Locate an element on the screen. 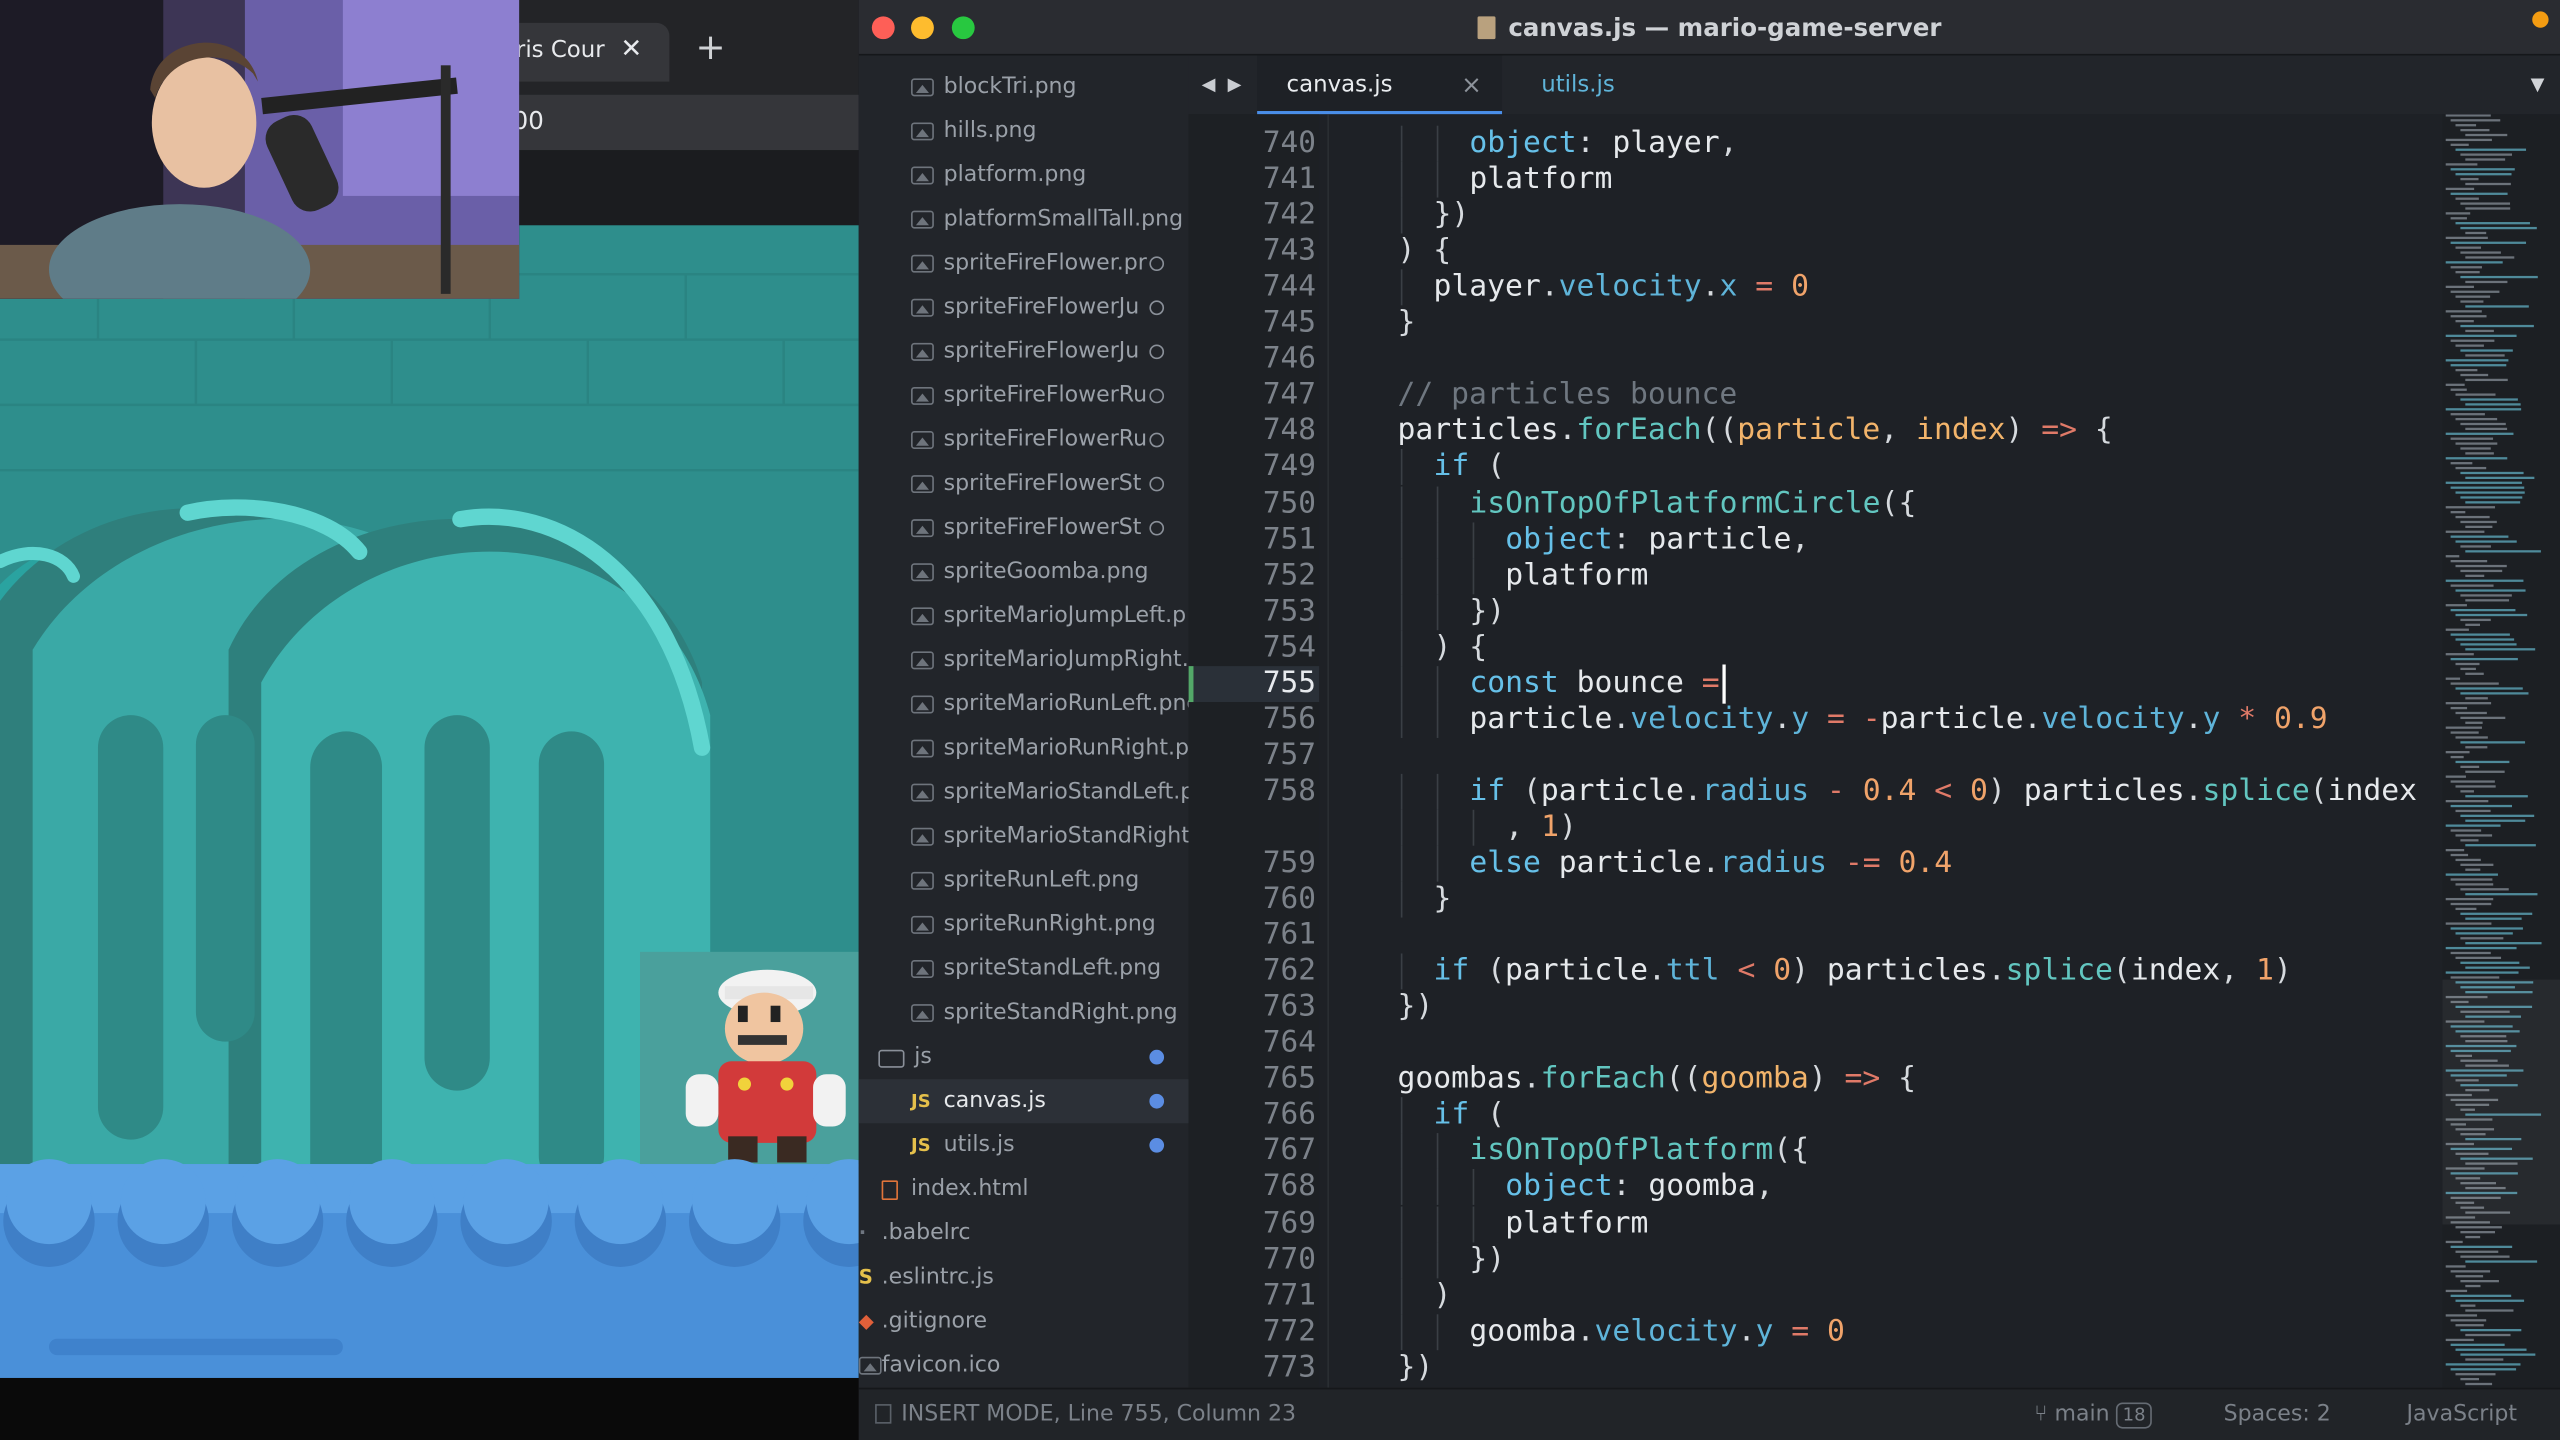  minimap-viewport is located at coordinates (2501, 1102).